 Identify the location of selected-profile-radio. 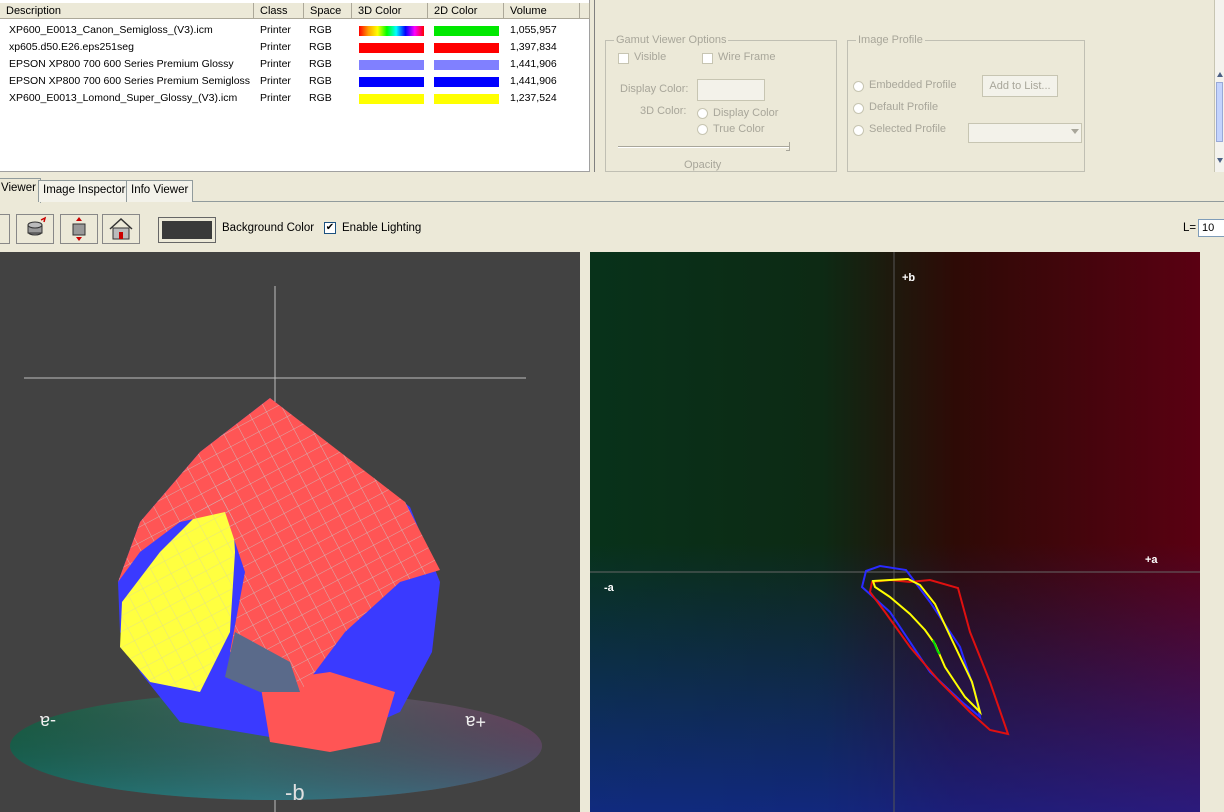
(858, 130).